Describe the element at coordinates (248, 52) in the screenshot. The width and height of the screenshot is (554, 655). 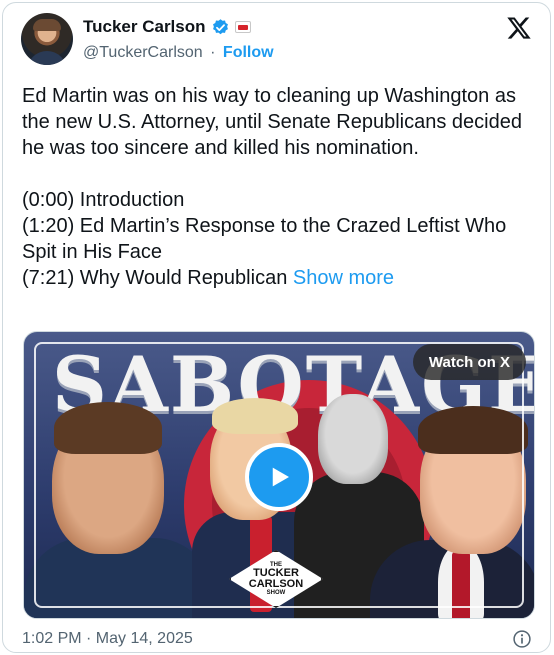
I see `follow-button: Follow` at that location.